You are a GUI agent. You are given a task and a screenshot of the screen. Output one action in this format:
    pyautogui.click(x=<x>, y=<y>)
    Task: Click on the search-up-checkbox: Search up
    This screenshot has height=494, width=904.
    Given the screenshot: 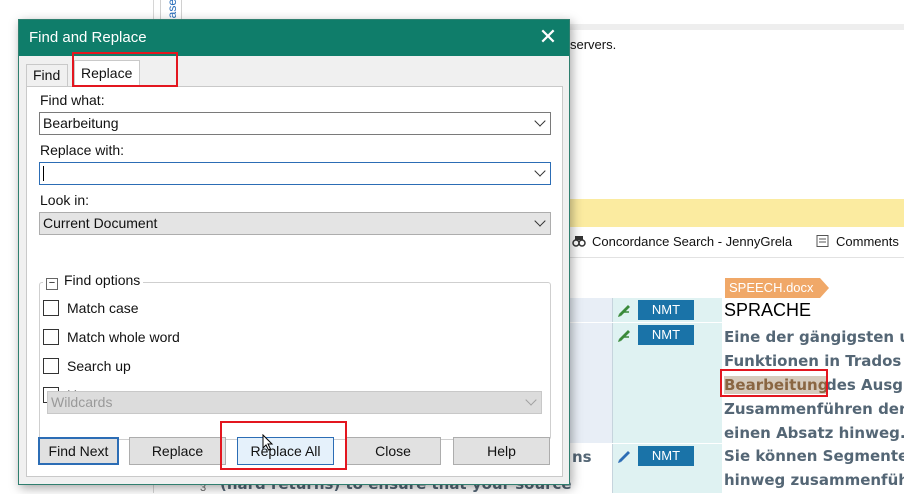 What is the action you would take?
    pyautogui.click(x=87, y=366)
    